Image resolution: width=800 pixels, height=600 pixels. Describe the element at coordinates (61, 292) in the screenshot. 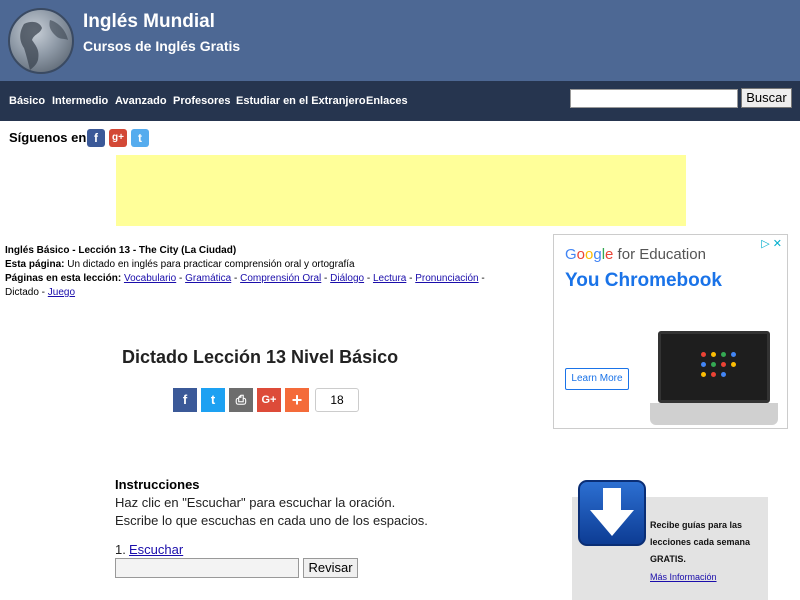

I see `link-juego: Juego` at that location.